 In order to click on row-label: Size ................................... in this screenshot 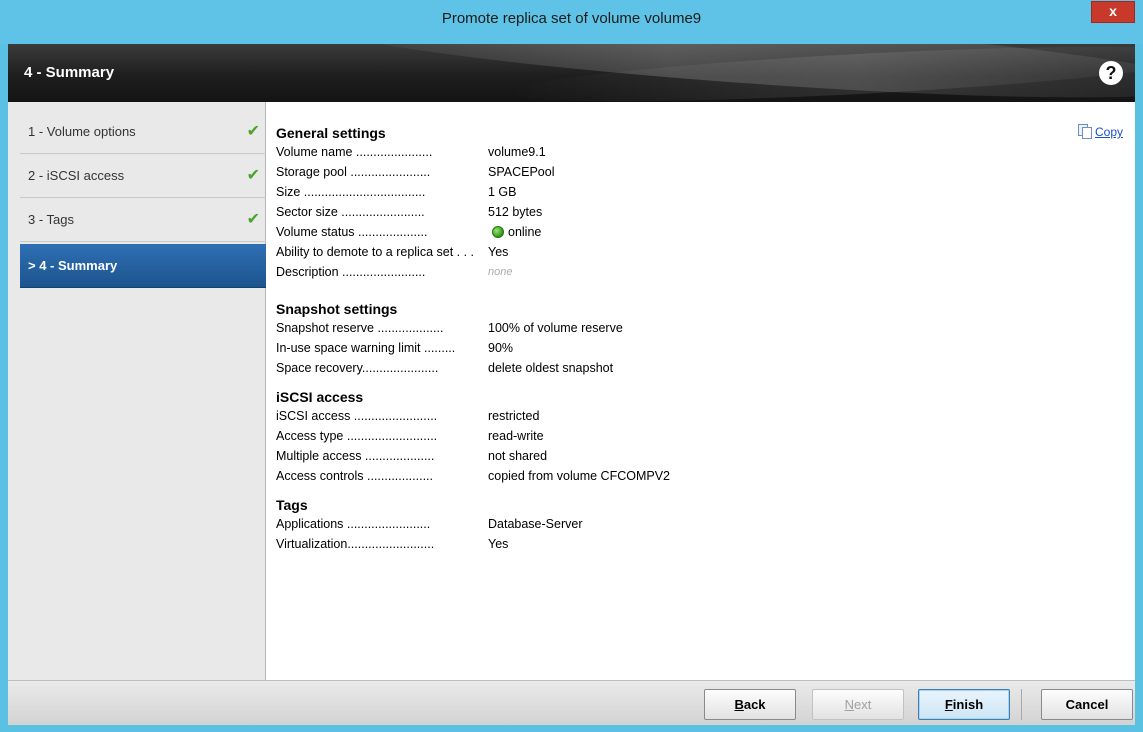, I will do `click(351, 192)`.